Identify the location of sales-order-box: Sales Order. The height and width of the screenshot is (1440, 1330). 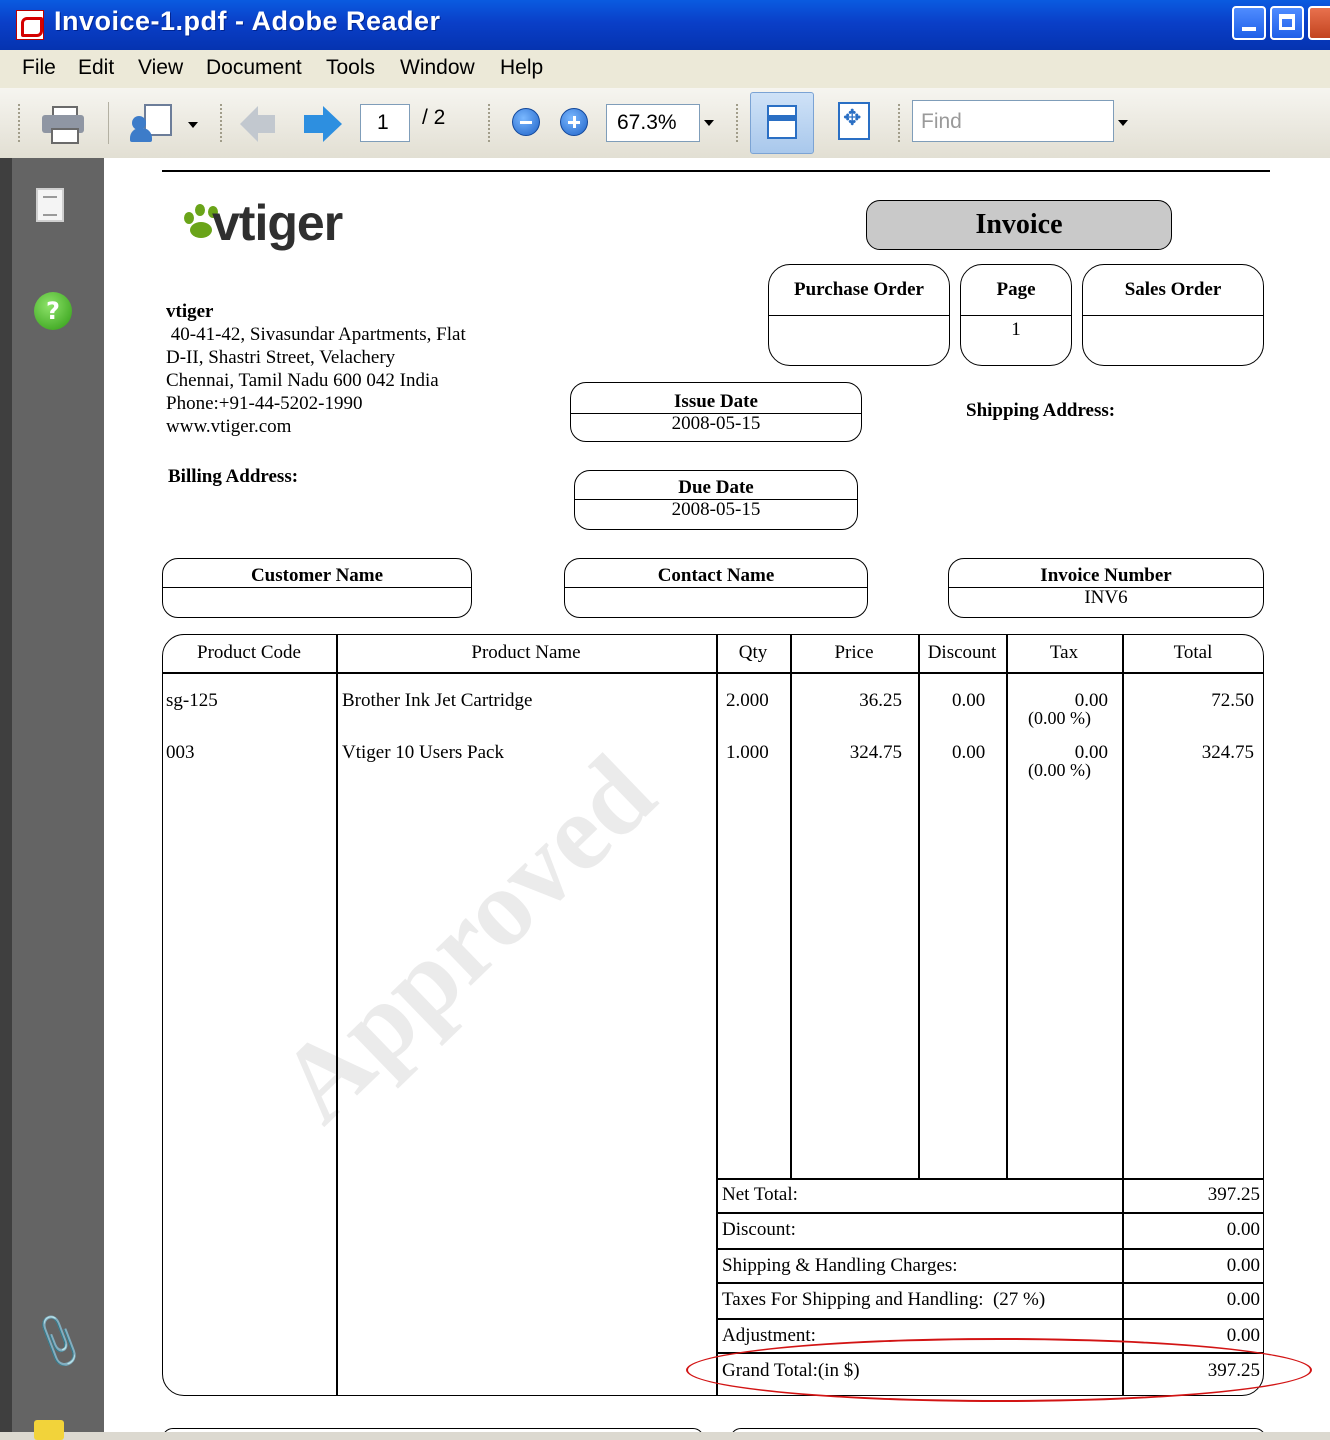
(1173, 315).